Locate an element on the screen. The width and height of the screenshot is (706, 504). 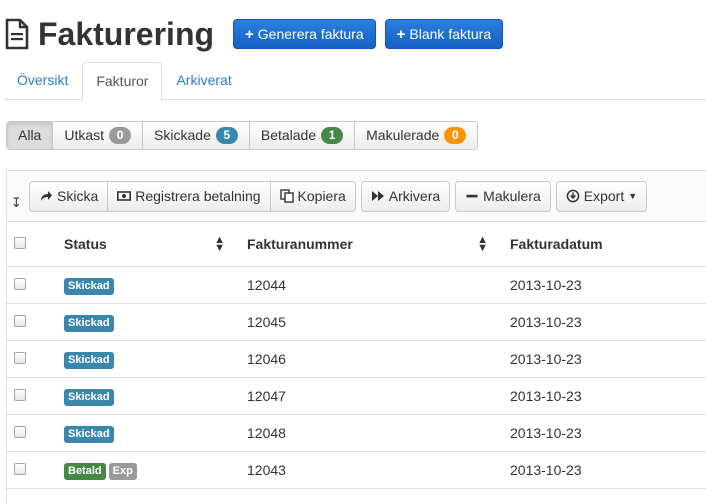
table-row: Skickad 12047 2013-10-23 is located at coordinates (356, 396).